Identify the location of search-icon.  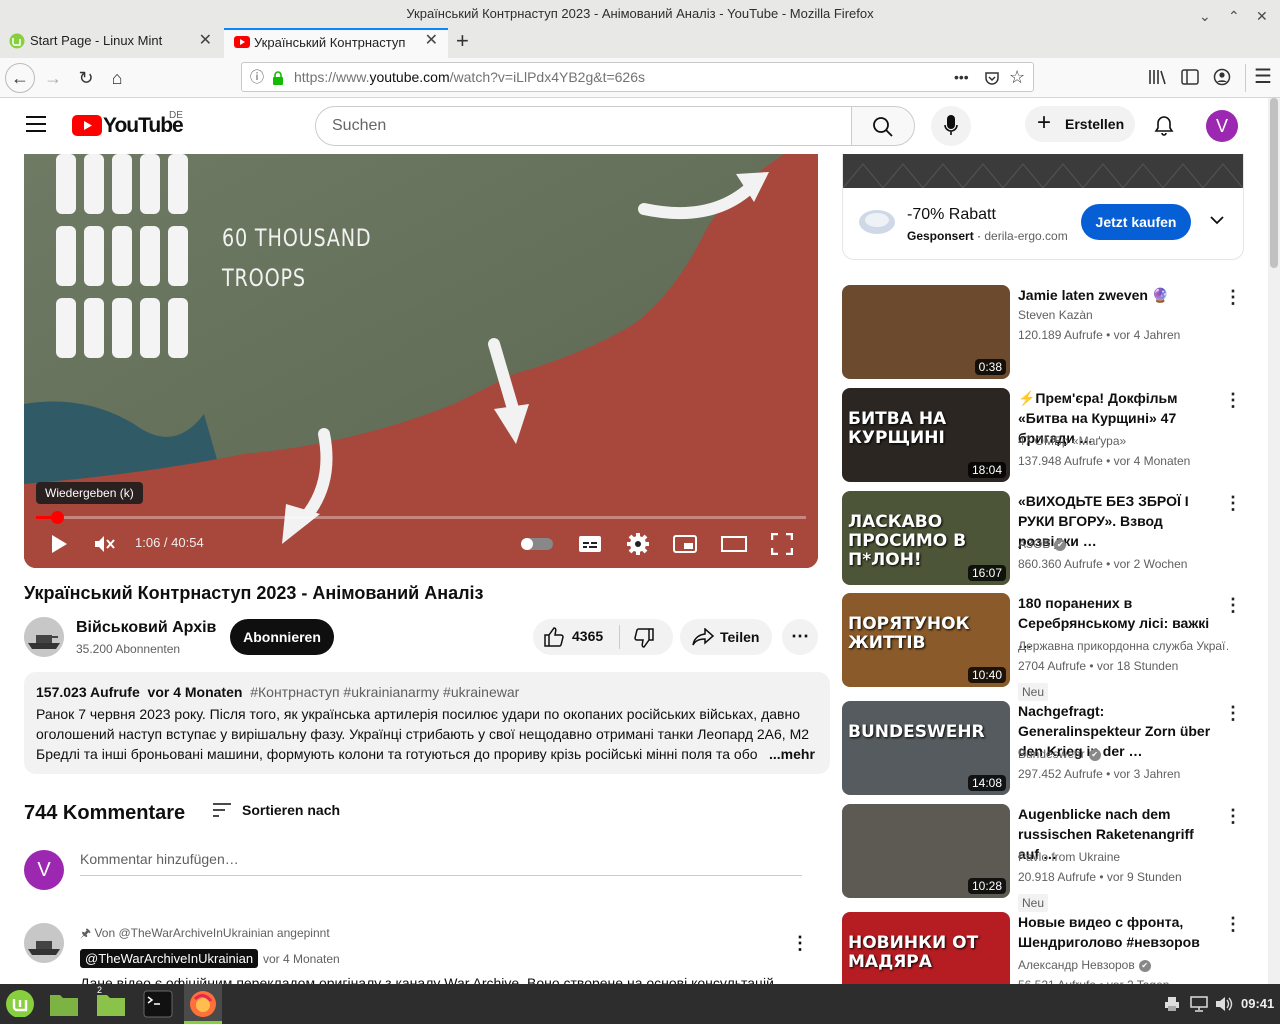
(883, 127).